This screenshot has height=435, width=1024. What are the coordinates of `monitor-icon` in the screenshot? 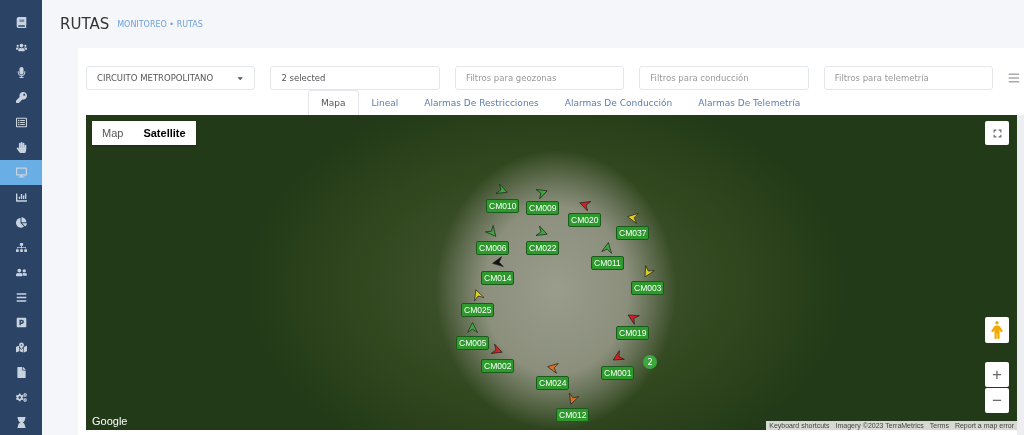 It's located at (21, 172).